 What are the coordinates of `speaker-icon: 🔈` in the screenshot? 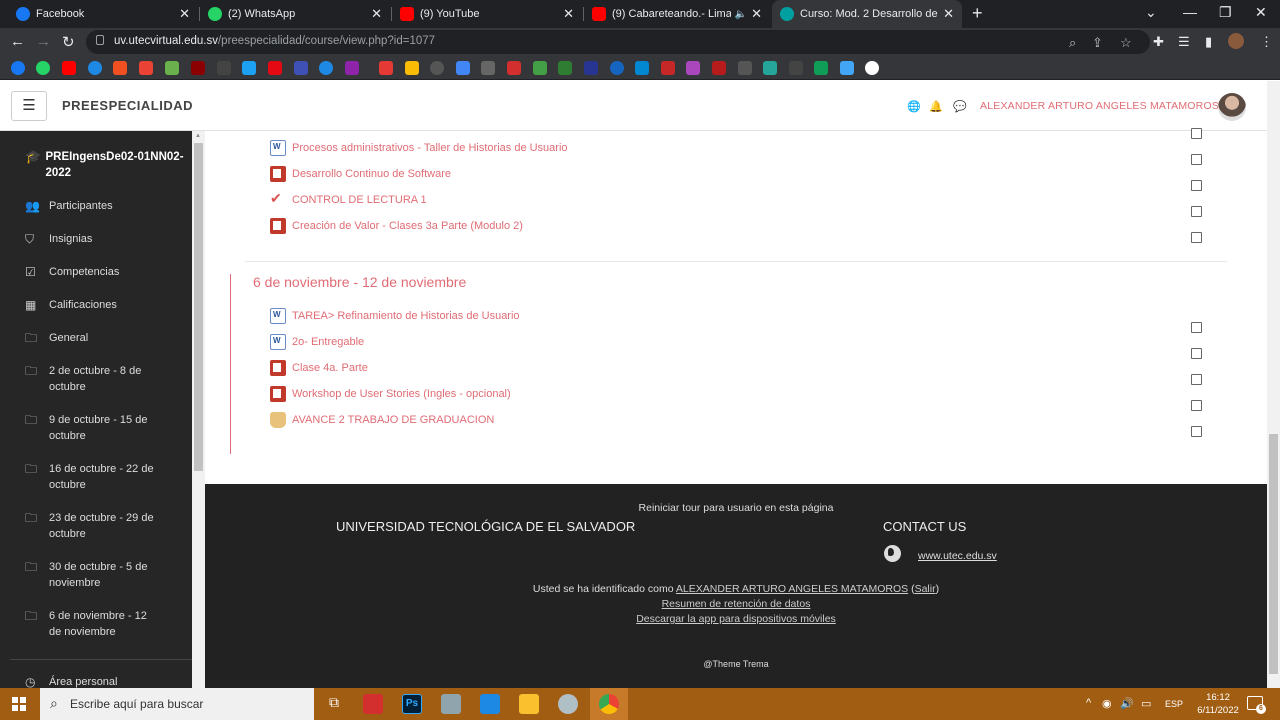 It's located at (741, 14).